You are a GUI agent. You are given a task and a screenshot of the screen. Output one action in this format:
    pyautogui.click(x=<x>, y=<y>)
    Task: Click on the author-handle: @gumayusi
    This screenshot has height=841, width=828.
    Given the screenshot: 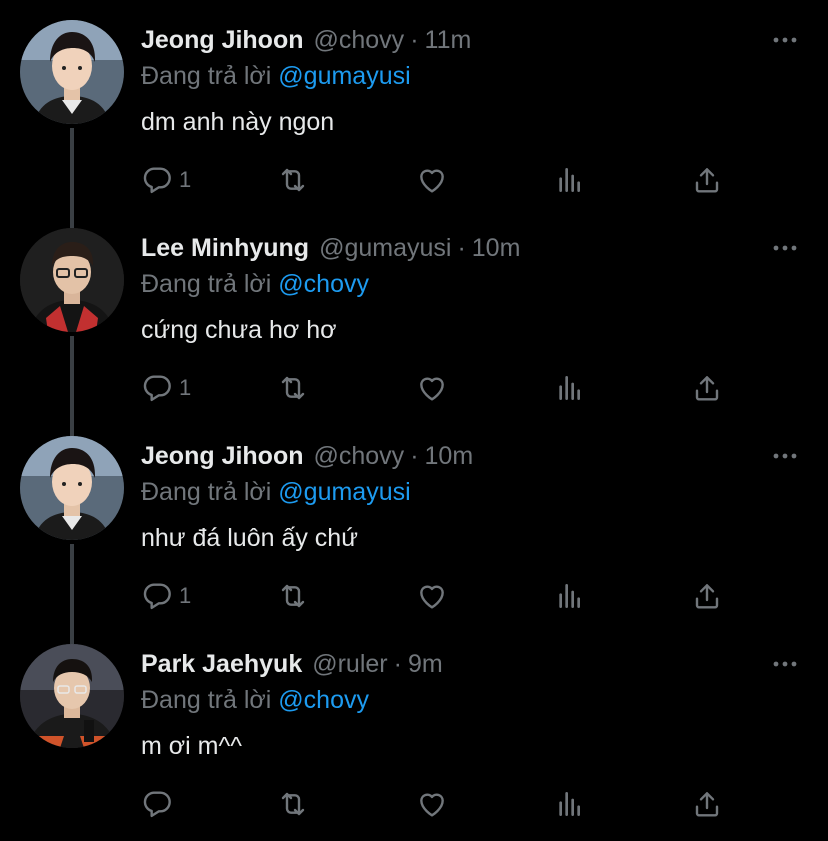 What is the action you would take?
    pyautogui.click(x=385, y=248)
    